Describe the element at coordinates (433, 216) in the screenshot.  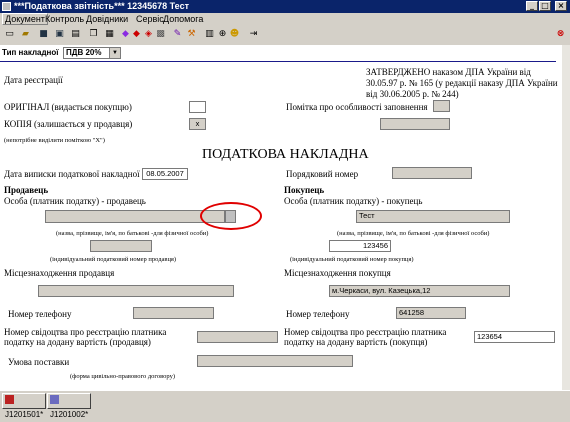
I see `buyer-name-field: Тест` at that location.